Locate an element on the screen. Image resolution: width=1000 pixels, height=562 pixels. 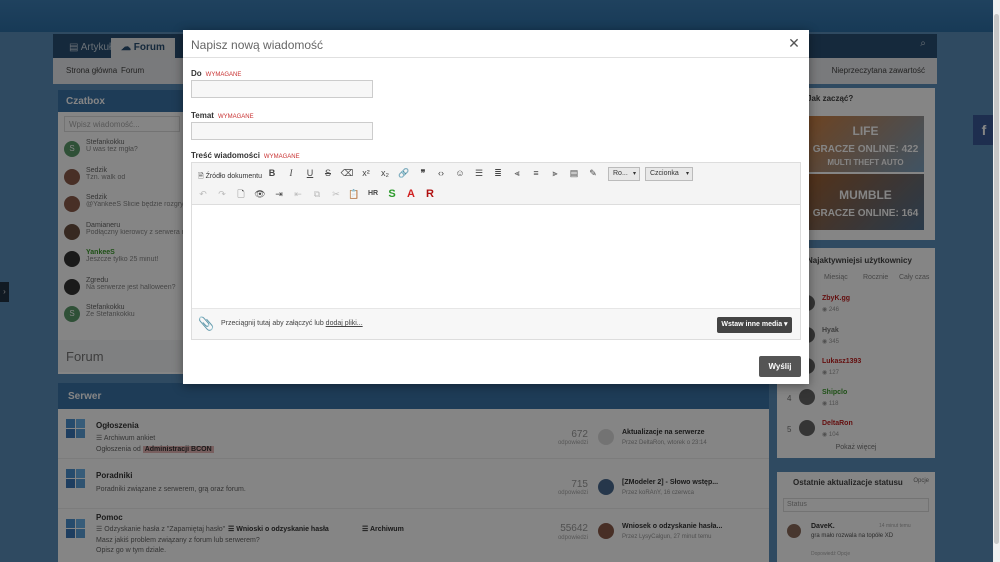
superscript-icon: x² is located at coordinates (366, 173).